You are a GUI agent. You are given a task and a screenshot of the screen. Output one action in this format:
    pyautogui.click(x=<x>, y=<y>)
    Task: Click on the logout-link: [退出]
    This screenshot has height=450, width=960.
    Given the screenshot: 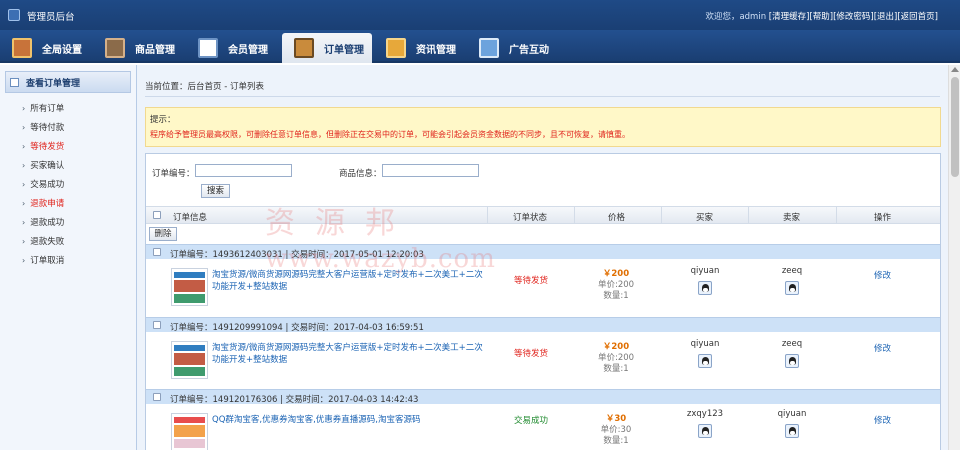 What is the action you would take?
    pyautogui.click(x=886, y=17)
    